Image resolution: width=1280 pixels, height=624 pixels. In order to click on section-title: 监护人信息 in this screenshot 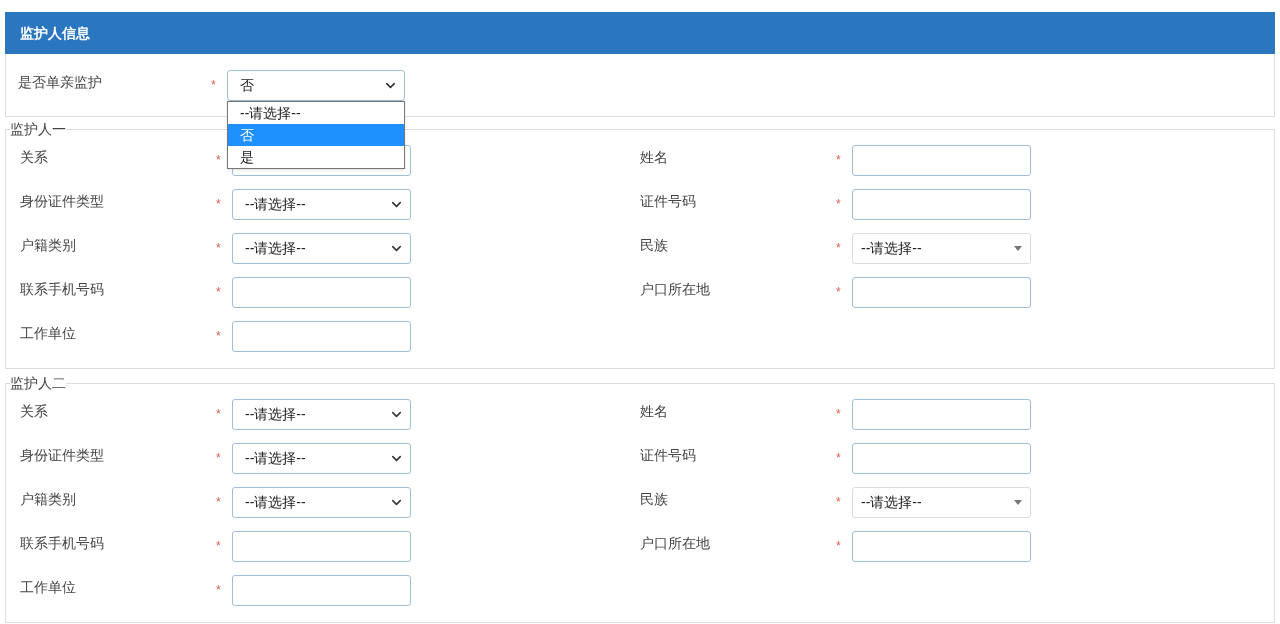, I will do `click(55, 33)`.